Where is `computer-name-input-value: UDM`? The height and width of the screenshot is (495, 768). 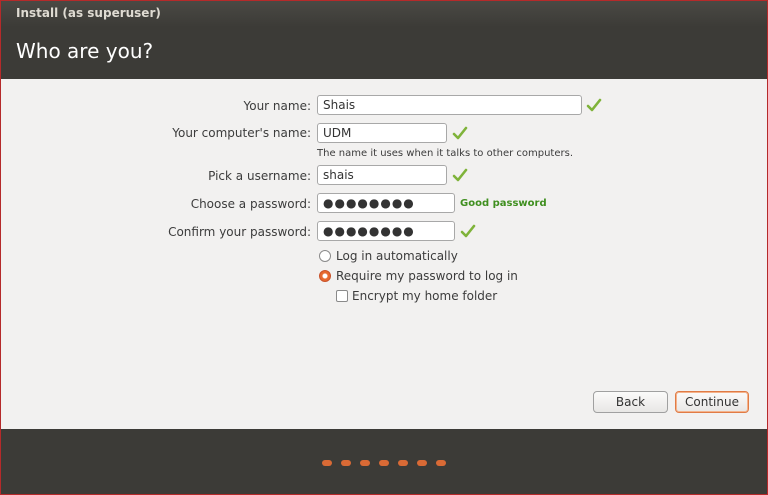
computer-name-input-value: UDM is located at coordinates (337, 133).